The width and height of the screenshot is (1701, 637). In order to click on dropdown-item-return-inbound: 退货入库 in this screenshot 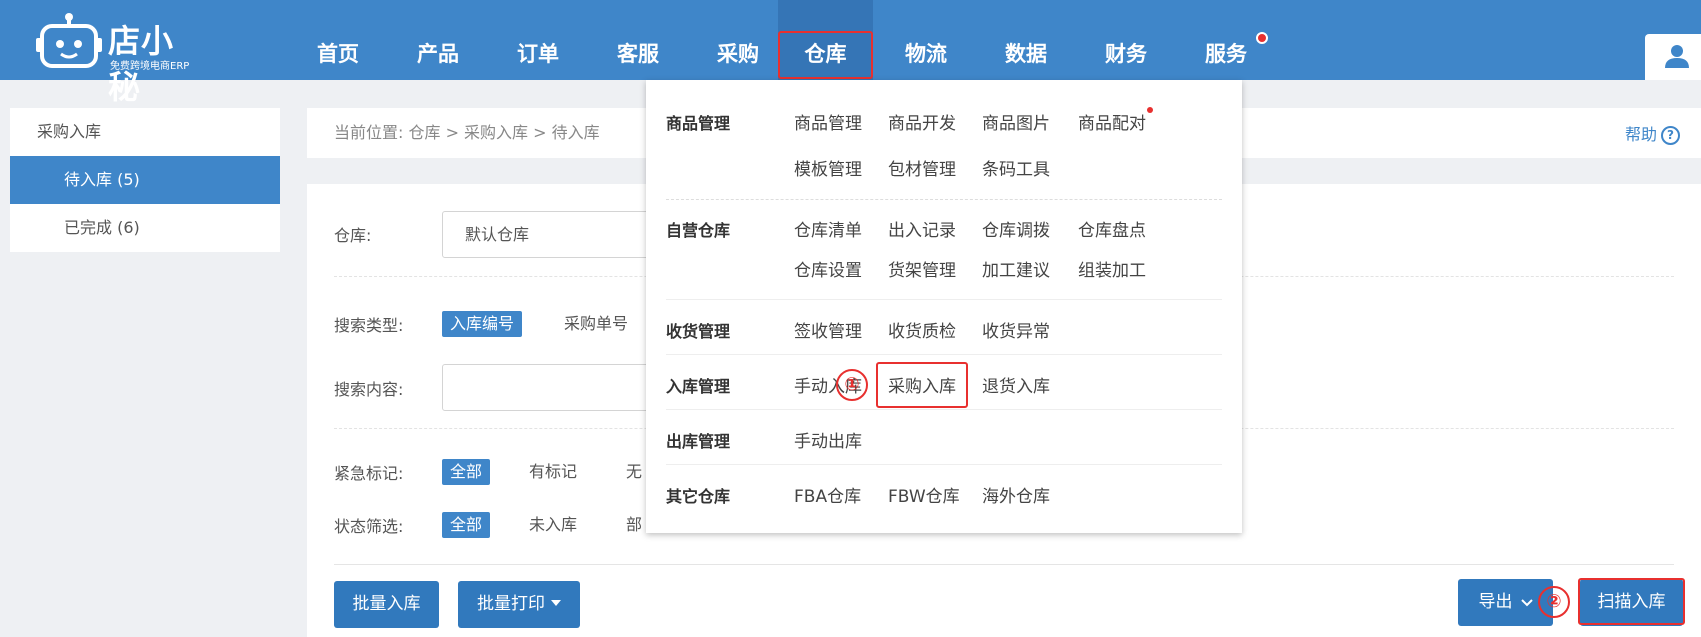, I will do `click(1016, 384)`.